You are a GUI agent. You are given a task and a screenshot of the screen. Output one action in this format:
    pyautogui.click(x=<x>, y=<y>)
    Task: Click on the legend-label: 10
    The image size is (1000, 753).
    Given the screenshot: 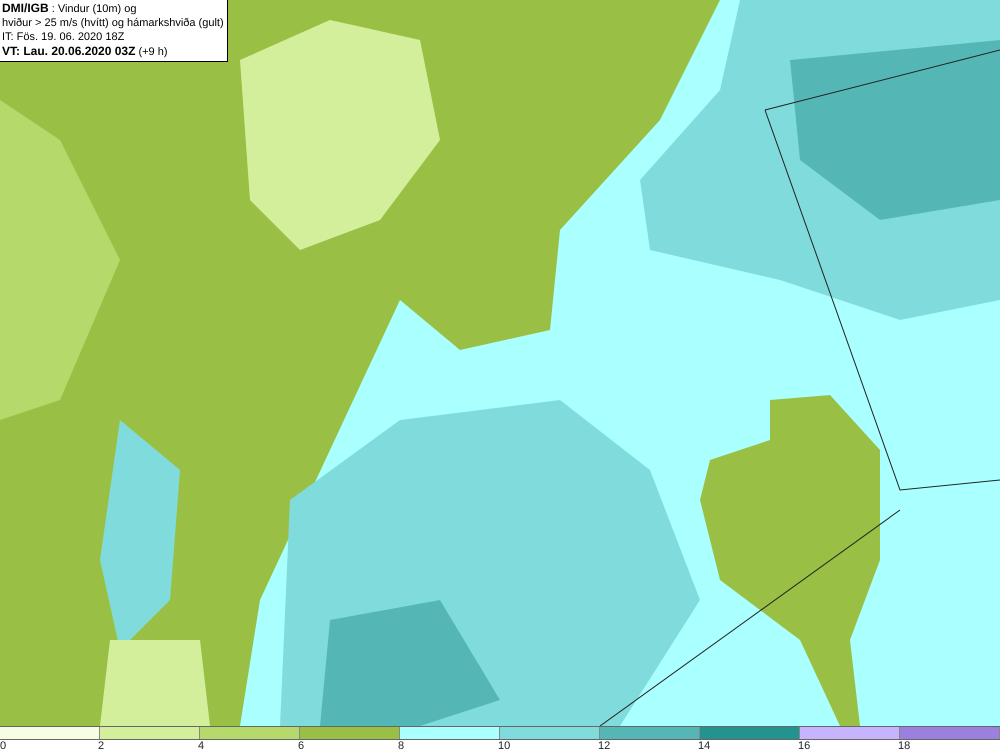 What is the action you would take?
    pyautogui.click(x=504, y=746)
    